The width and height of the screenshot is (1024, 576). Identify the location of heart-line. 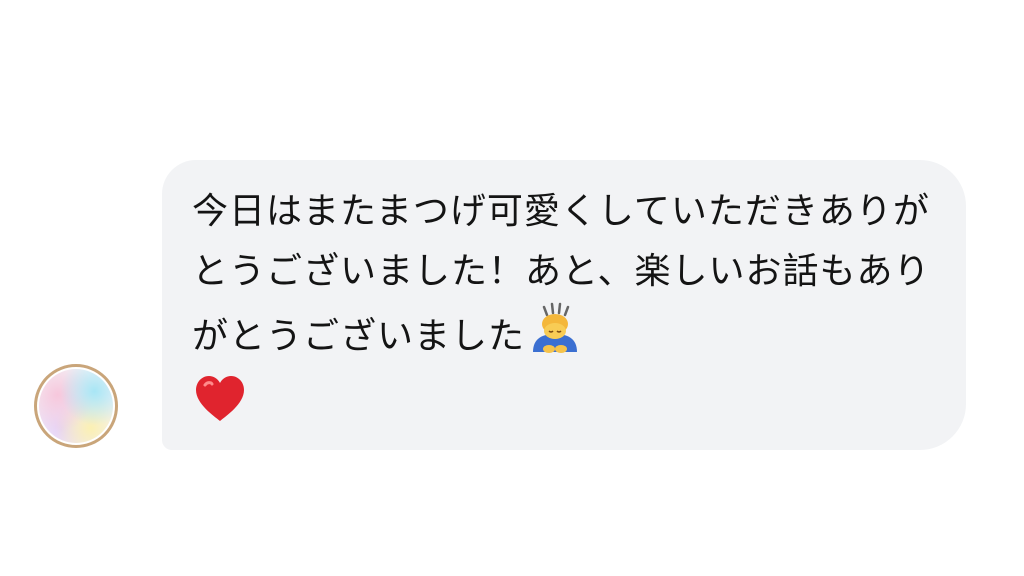
(564, 403).